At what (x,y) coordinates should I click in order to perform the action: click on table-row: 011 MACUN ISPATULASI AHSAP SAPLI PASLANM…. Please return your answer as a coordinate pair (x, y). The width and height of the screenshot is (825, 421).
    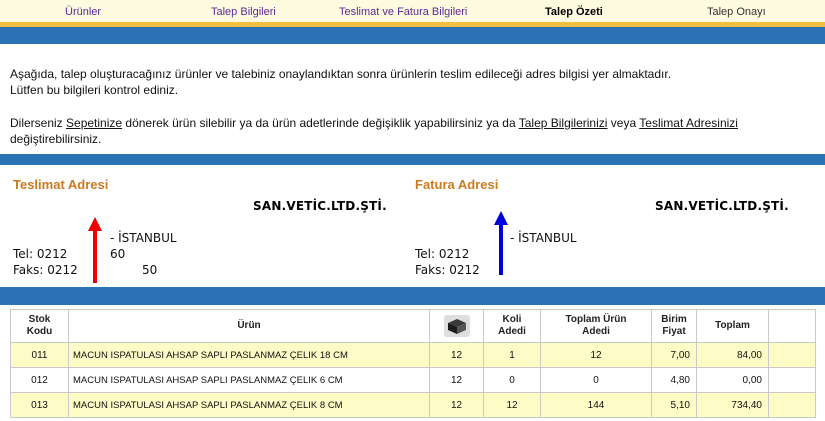
    Looking at the image, I should click on (413, 355).